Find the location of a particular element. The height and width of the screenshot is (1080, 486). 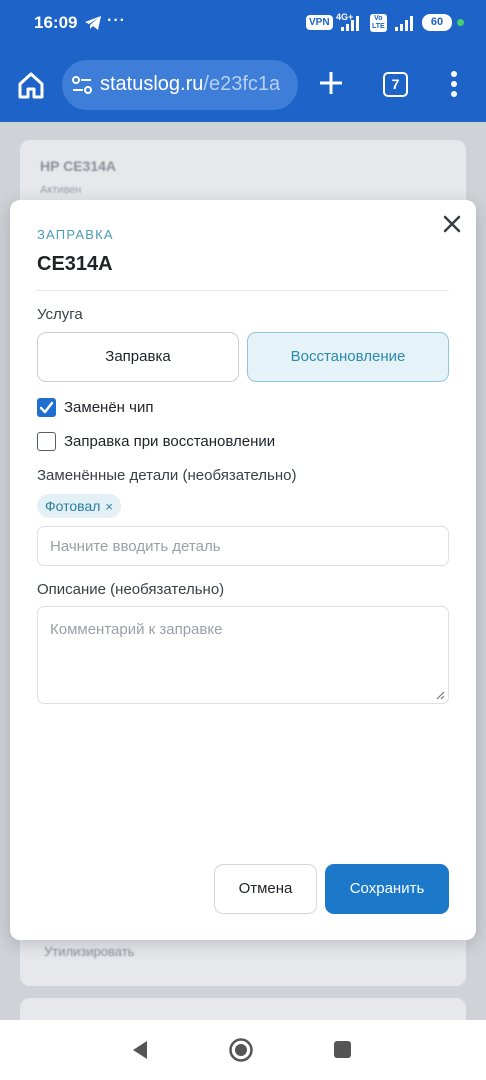

service-option-restore: Восстановление is located at coordinates (348, 357).